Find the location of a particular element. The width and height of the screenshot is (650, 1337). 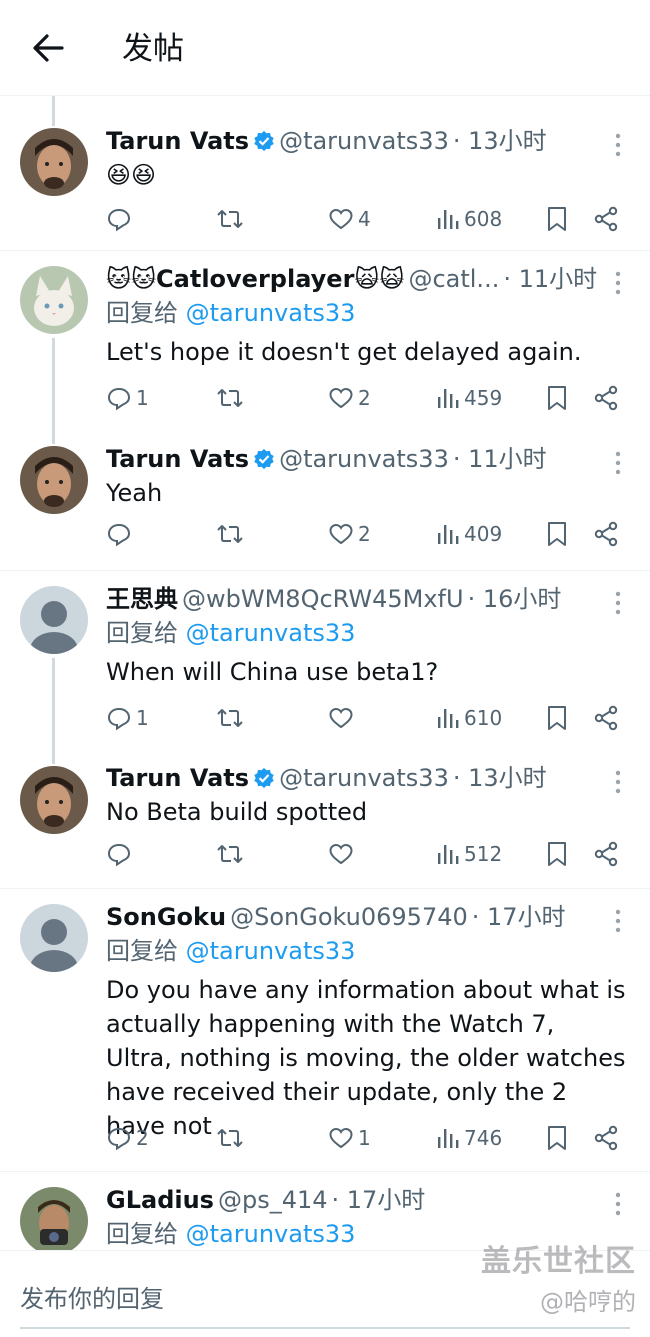

post-time: · 13小时 is located at coordinates (499, 141).